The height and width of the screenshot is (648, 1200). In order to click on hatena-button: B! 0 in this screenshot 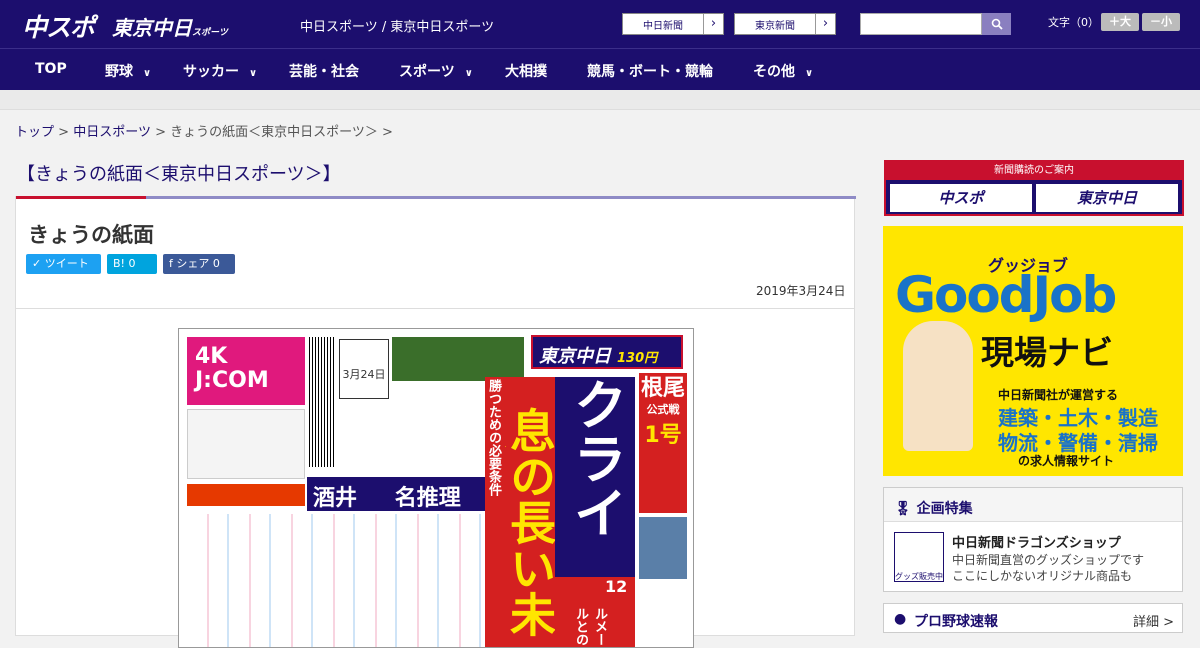, I will do `click(132, 264)`.